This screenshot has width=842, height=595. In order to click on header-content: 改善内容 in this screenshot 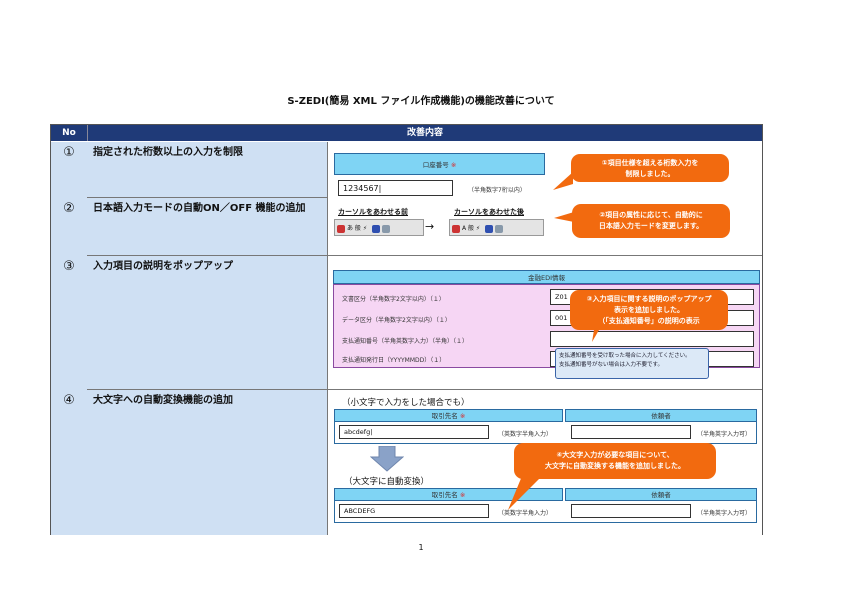, I will do `click(425, 133)`.